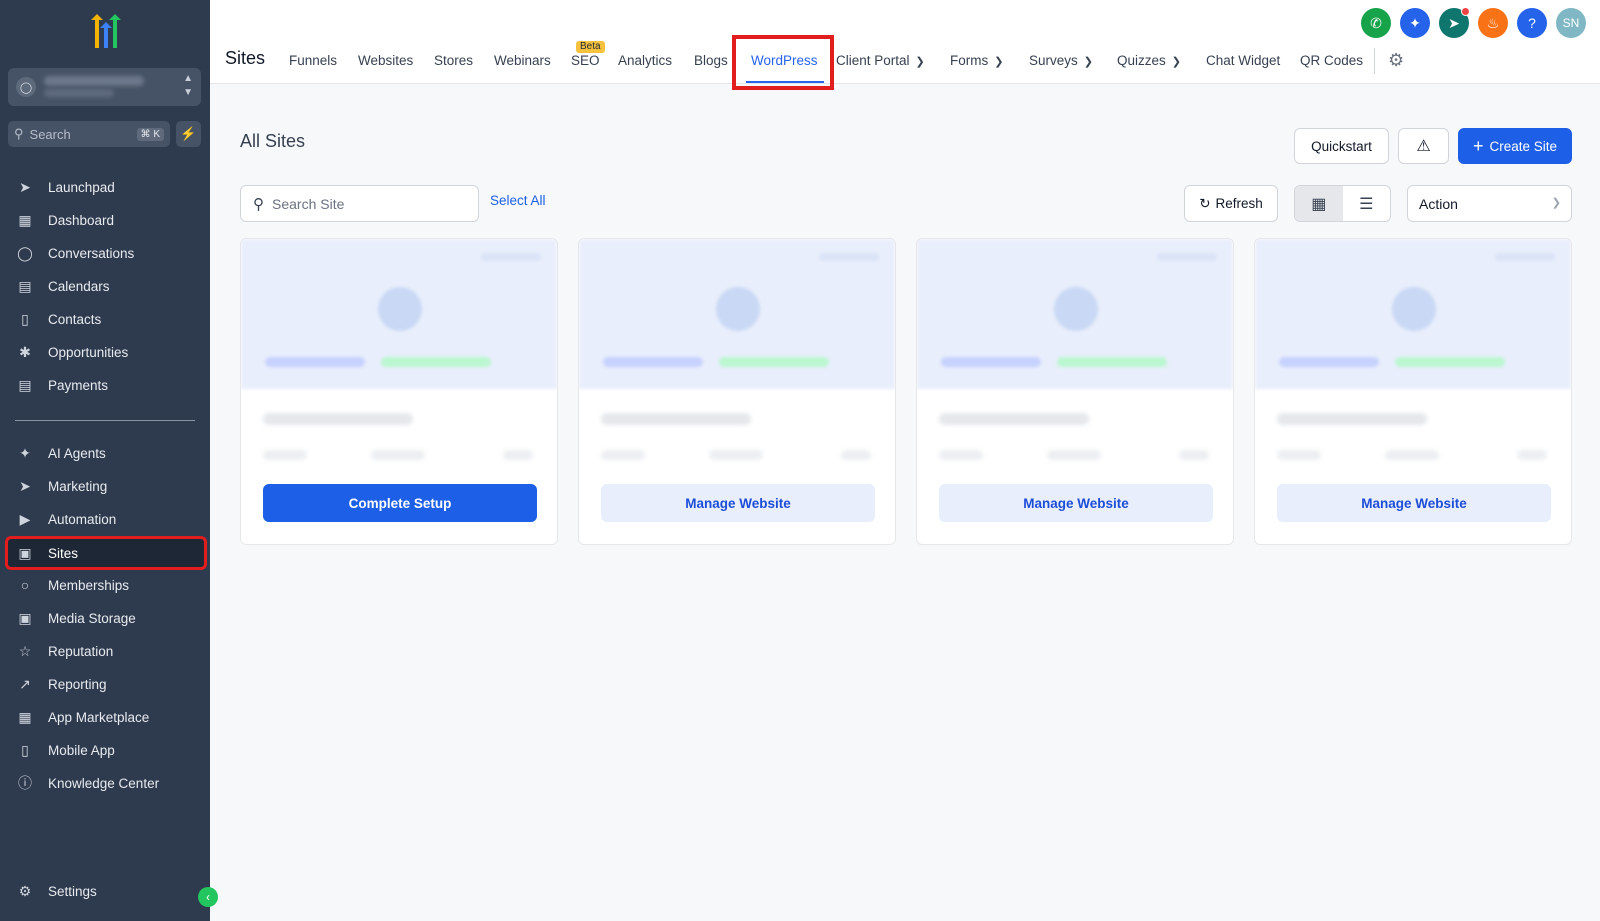 This screenshot has height=921, width=1600. I want to click on sidebar-item-conversations: ◯ Conversations, so click(106, 253).